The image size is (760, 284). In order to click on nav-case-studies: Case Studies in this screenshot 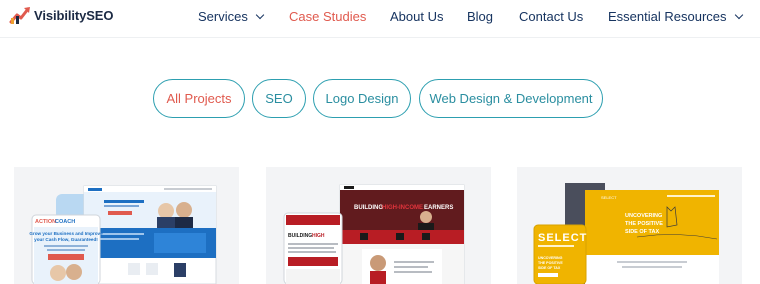, I will do `click(327, 16)`.